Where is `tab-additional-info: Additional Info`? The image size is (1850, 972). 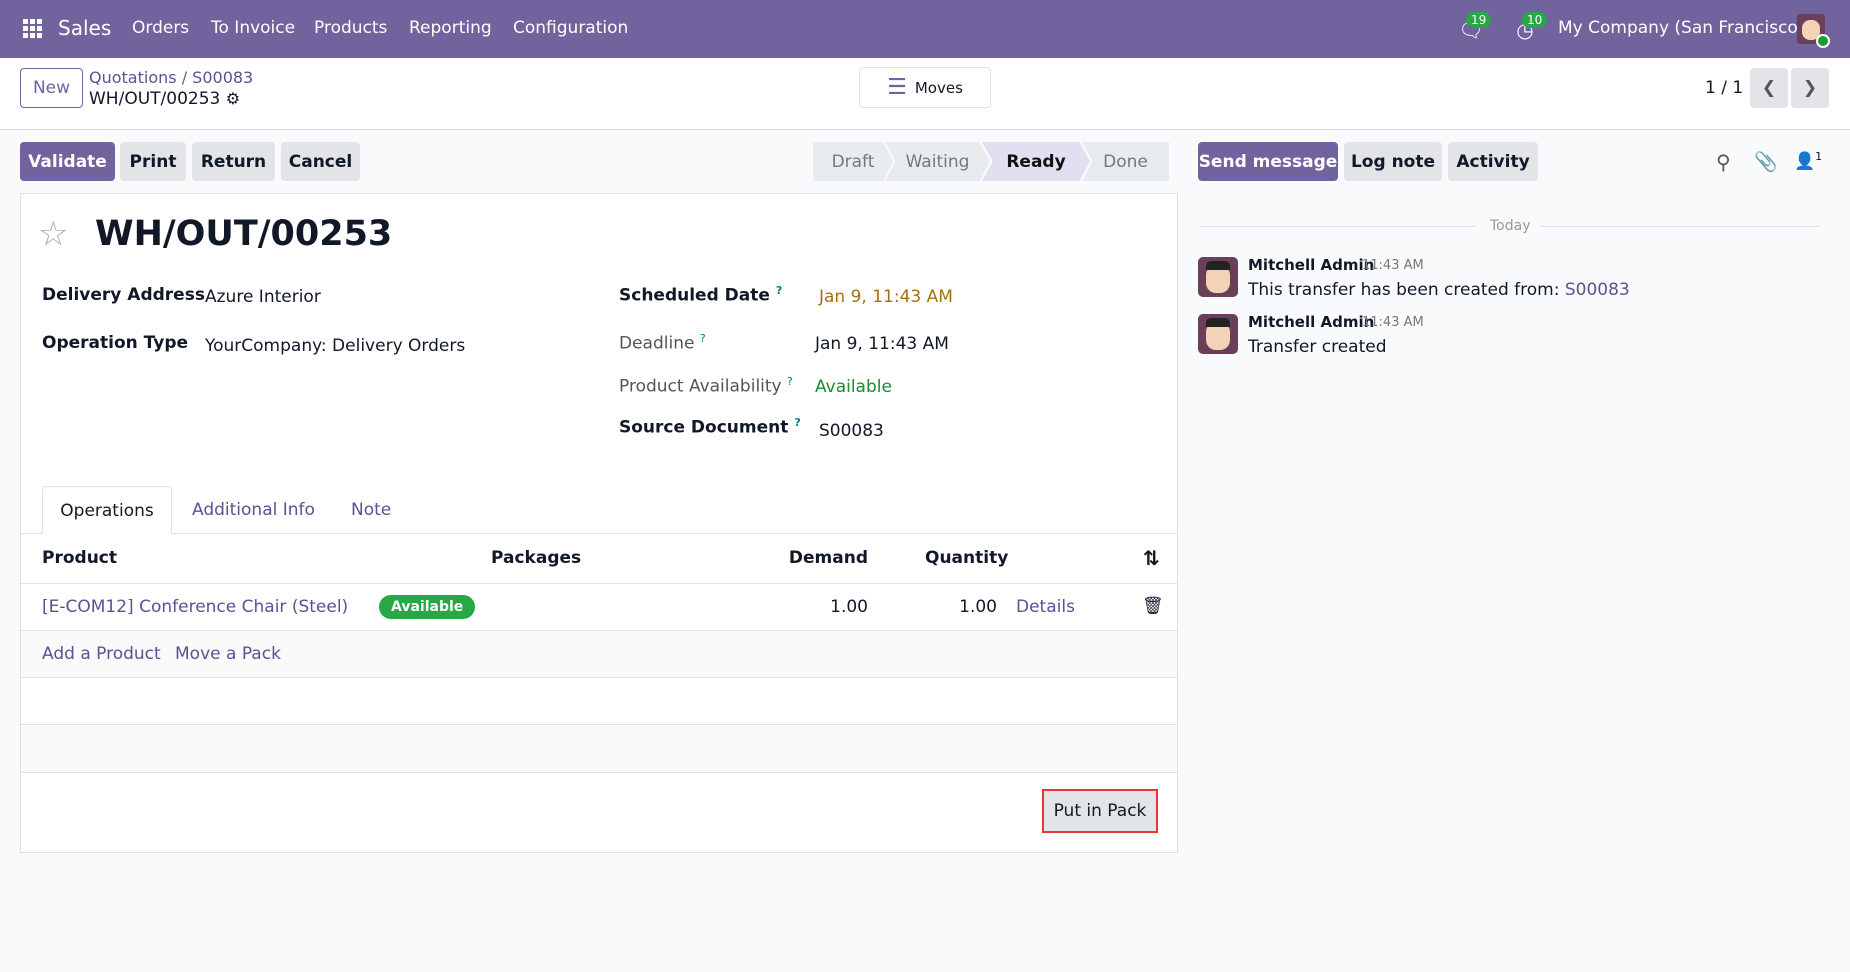
tab-additional-info: Additional Info is located at coordinates (253, 510).